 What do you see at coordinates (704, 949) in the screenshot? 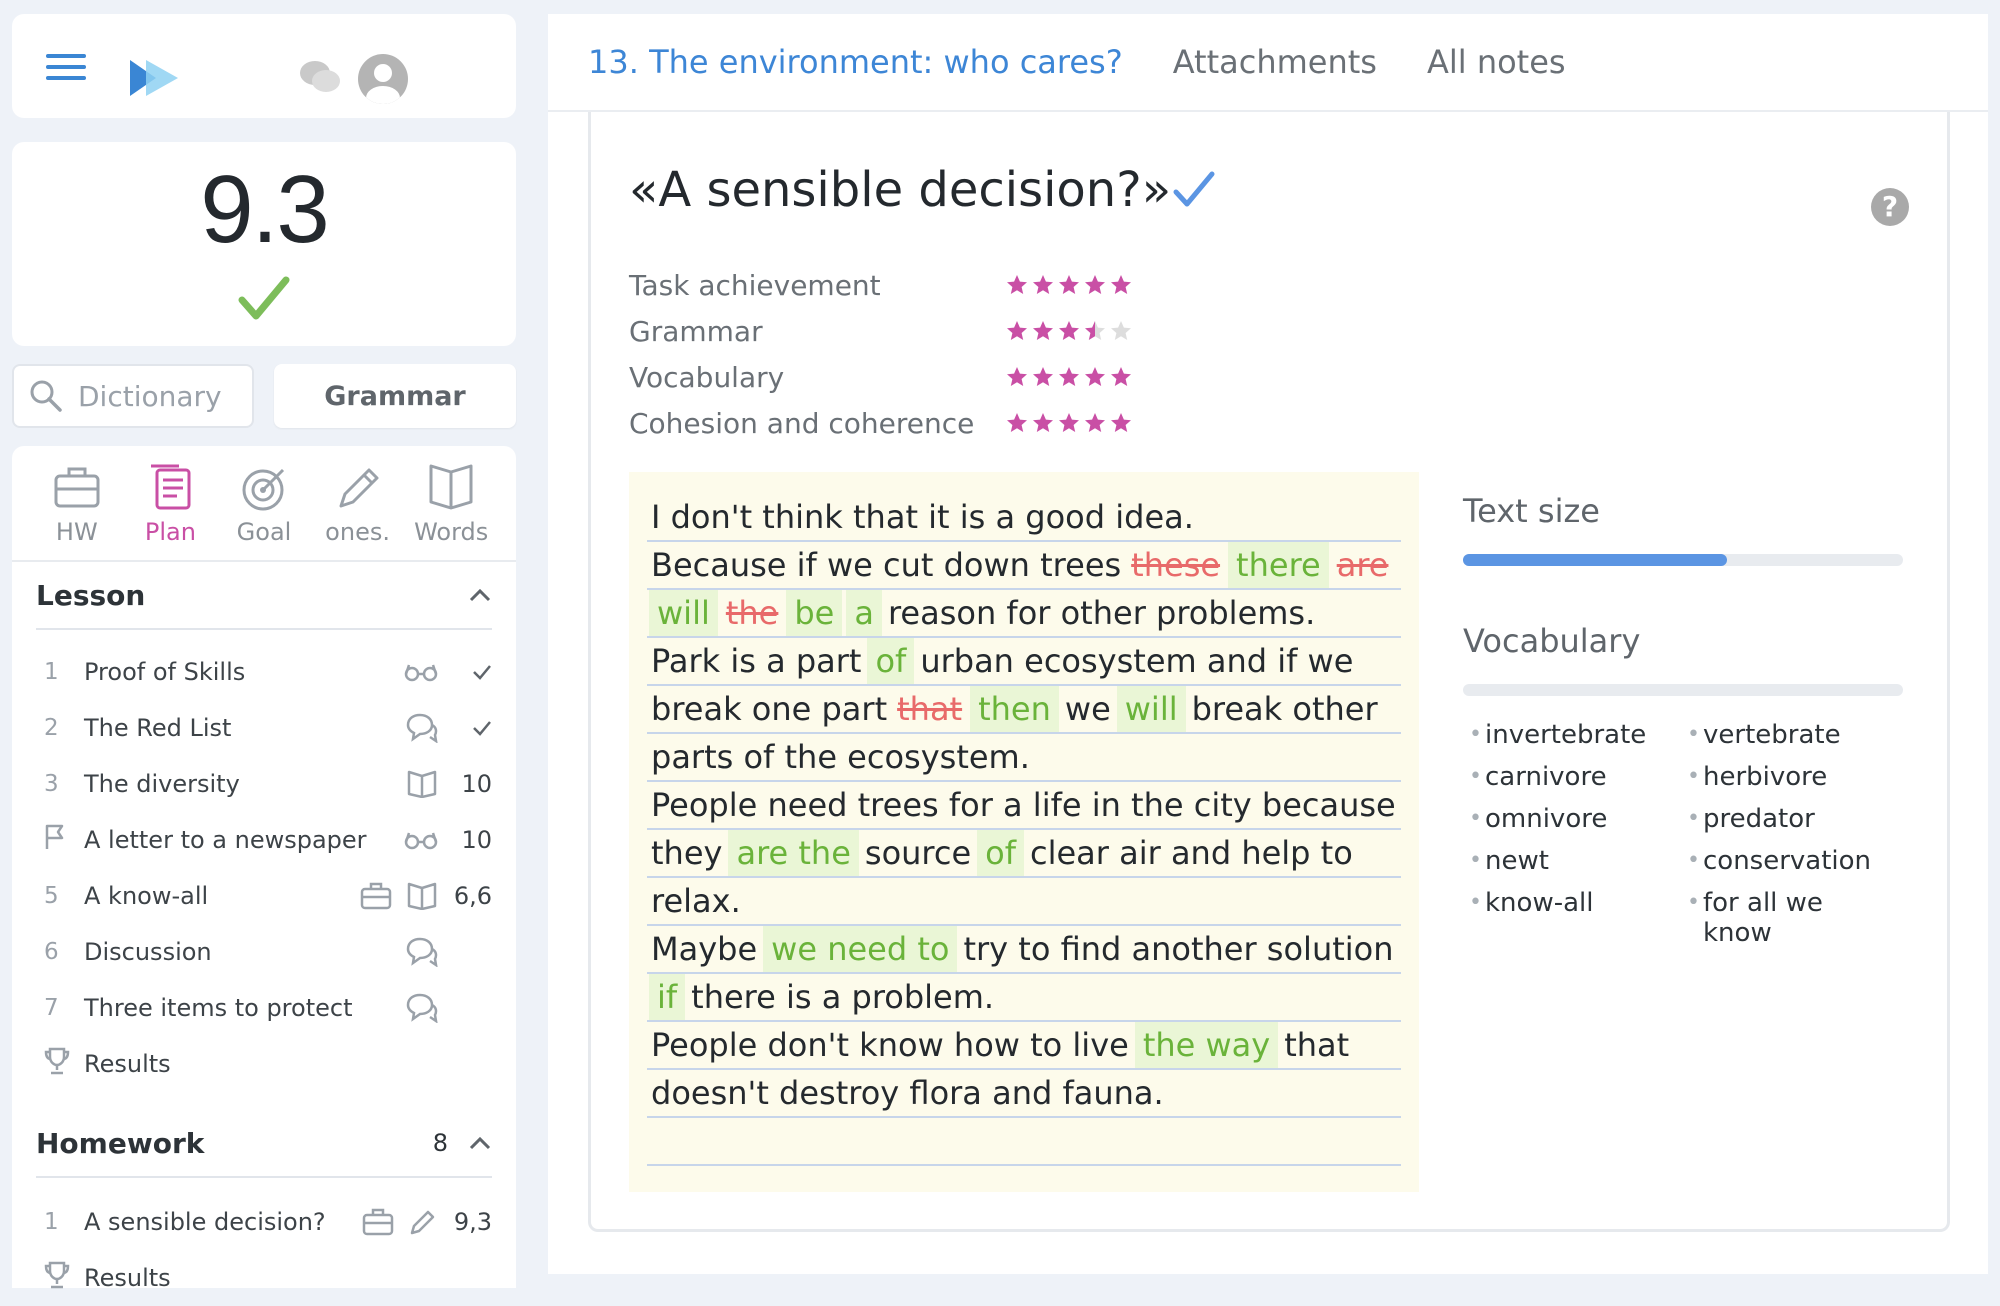
I see `essay-text-segment: Maybe` at bounding box center [704, 949].